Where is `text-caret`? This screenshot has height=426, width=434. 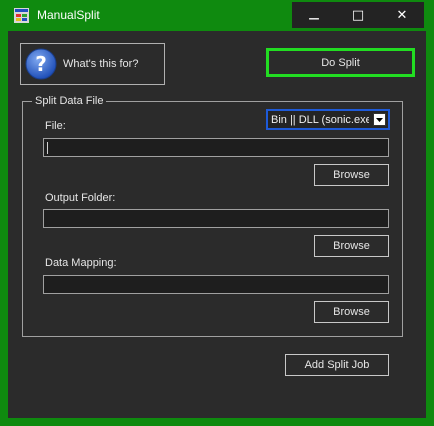 text-caret is located at coordinates (47, 148).